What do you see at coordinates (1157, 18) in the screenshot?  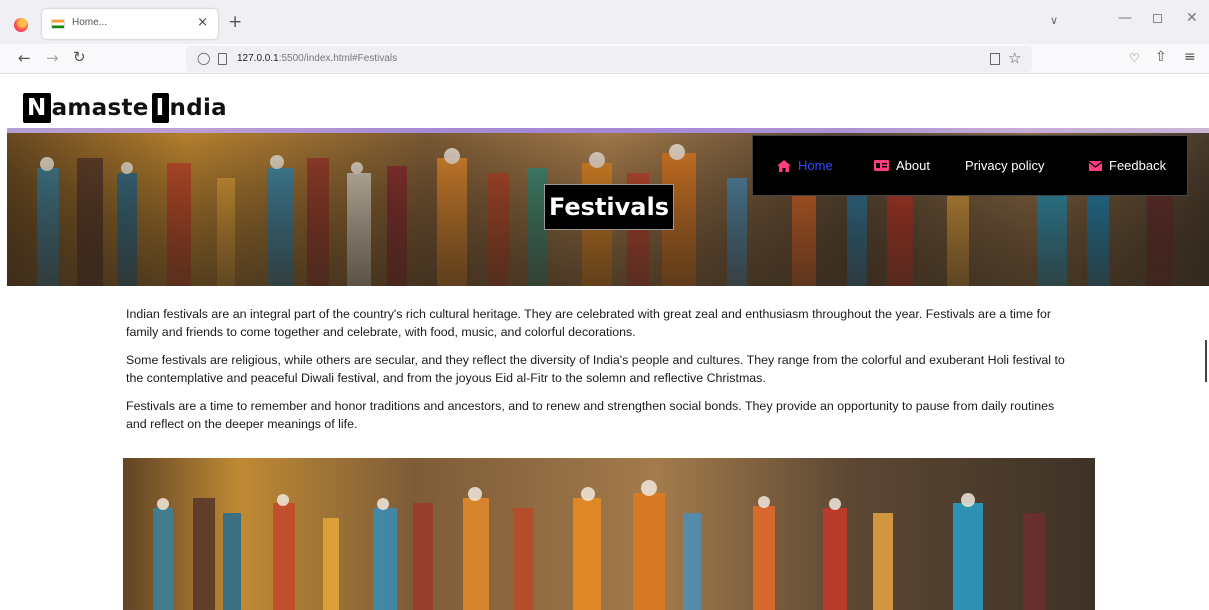 I see `restore-window-icon` at bounding box center [1157, 18].